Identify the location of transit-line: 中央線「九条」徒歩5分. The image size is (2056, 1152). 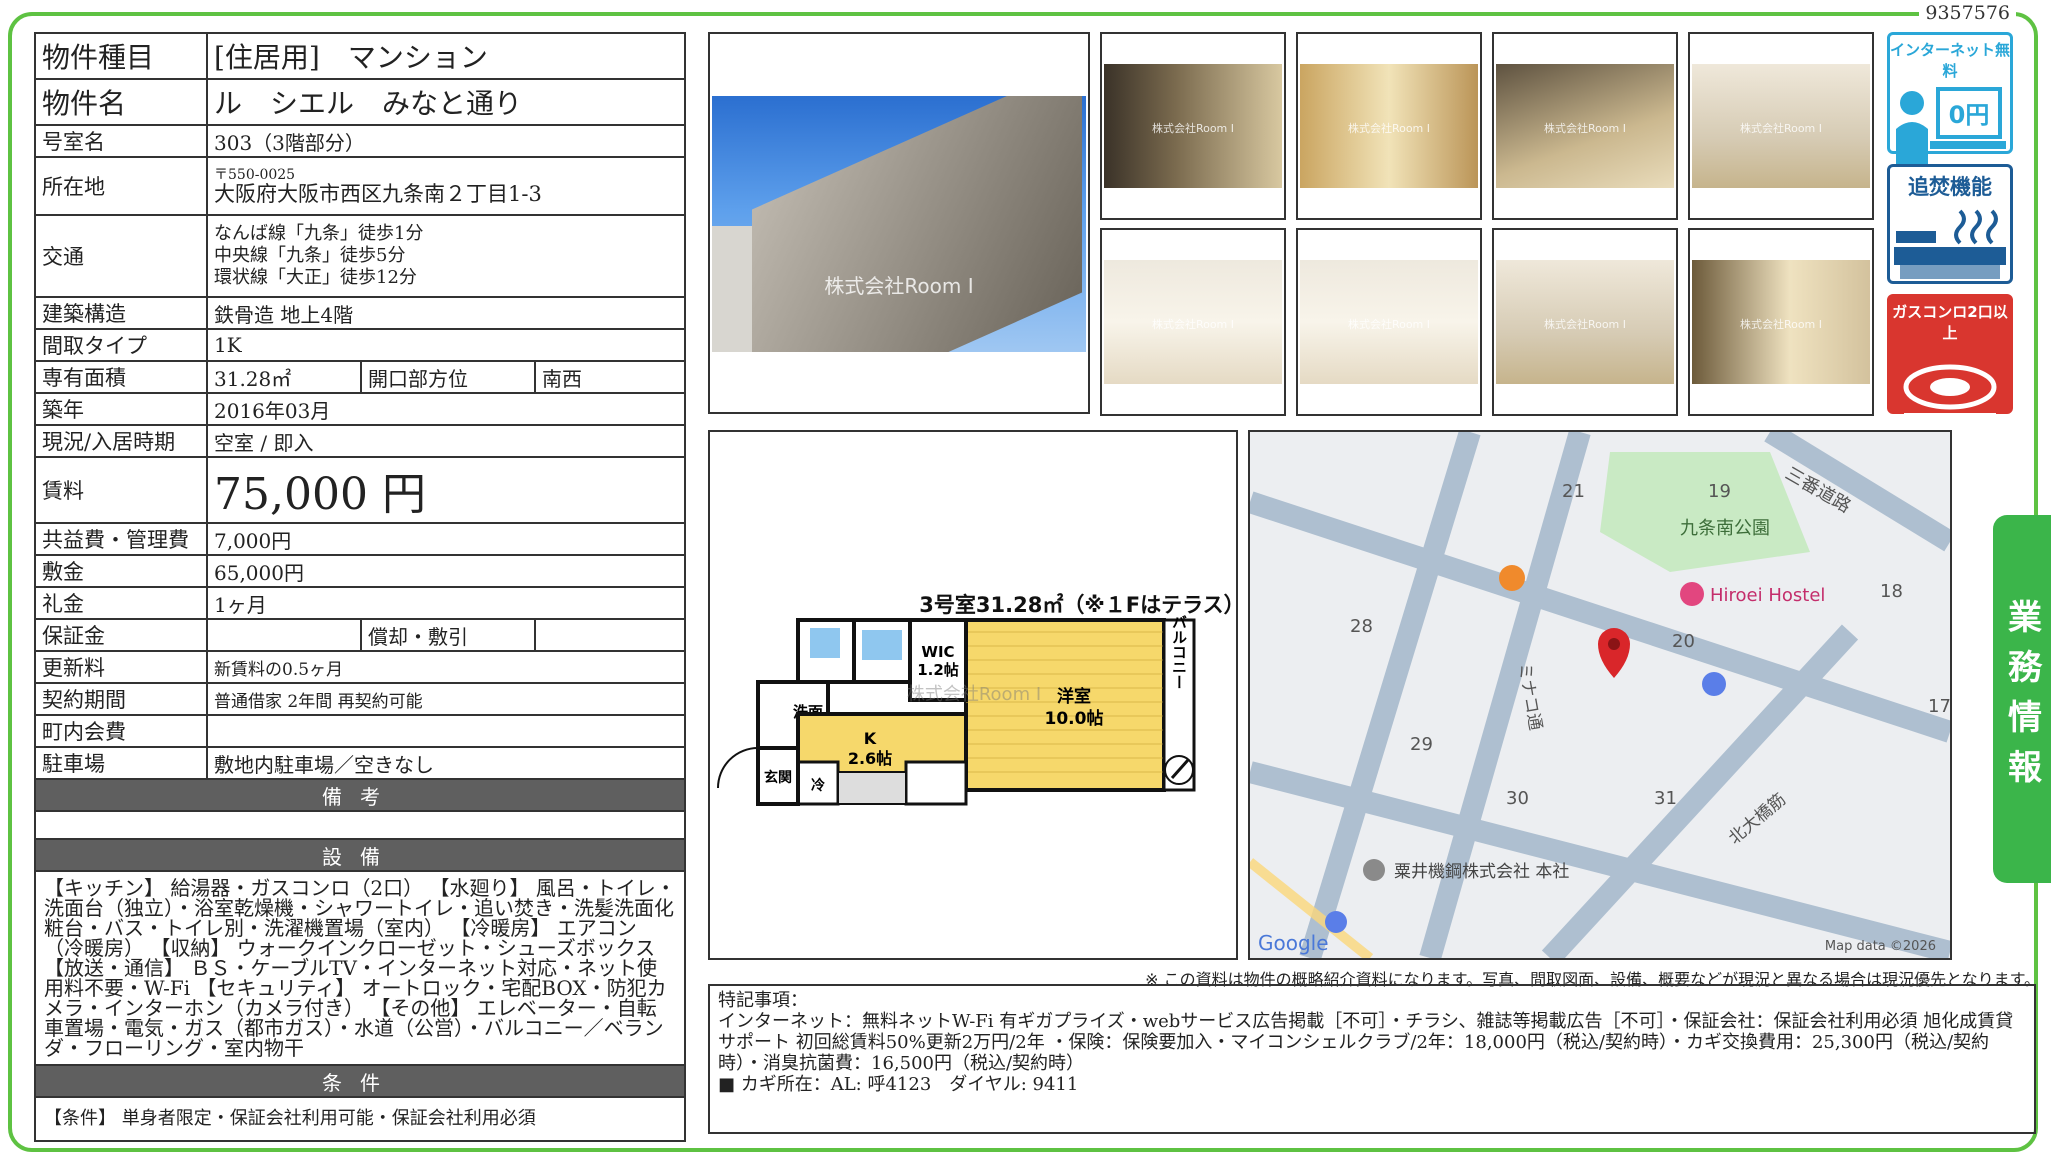
(310, 255).